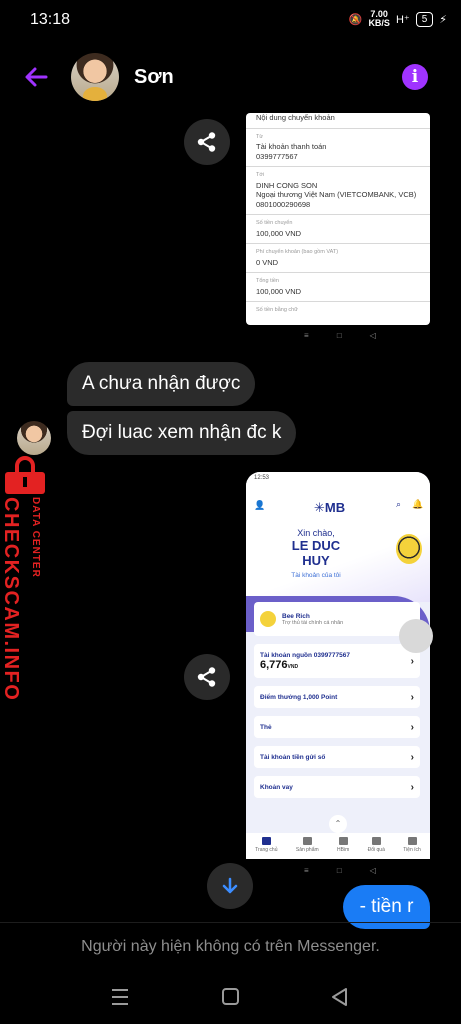 Image resolution: width=461 pixels, height=1024 pixels. What do you see at coordinates (316, 575) in the screenshot?
I see `mb-account-link: Tài khoản của tôi` at bounding box center [316, 575].